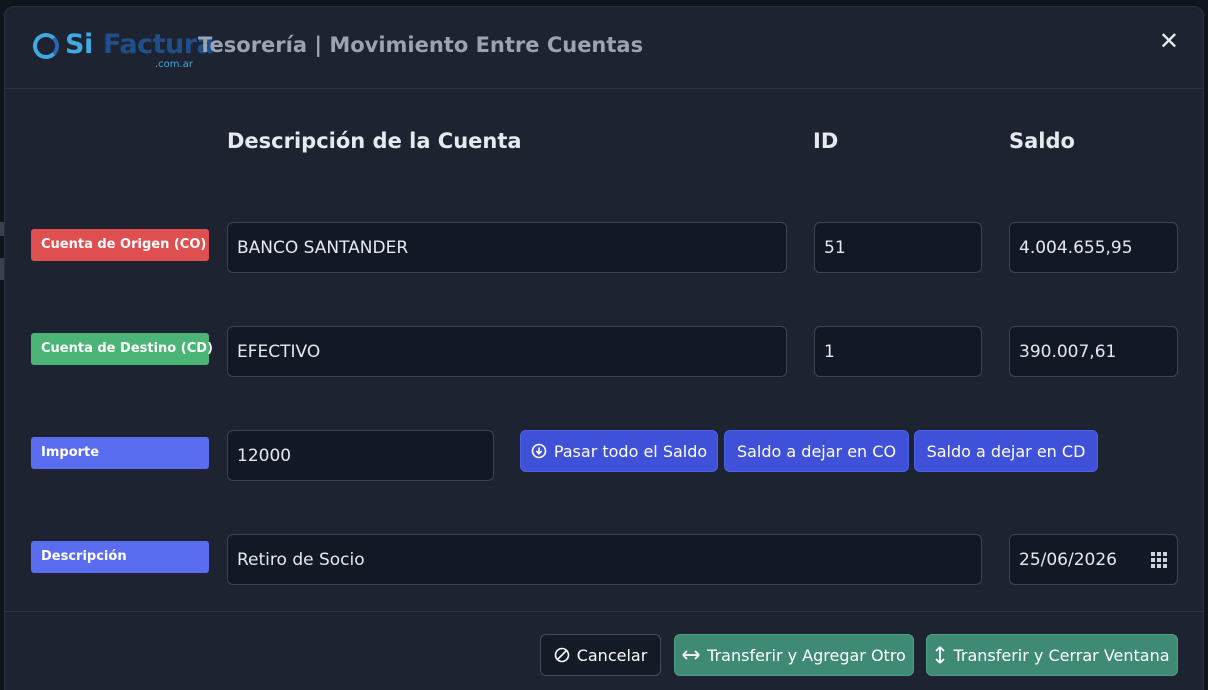  I want to click on transfer-all-balance-label: Pasar todo el Saldo, so click(630, 451).